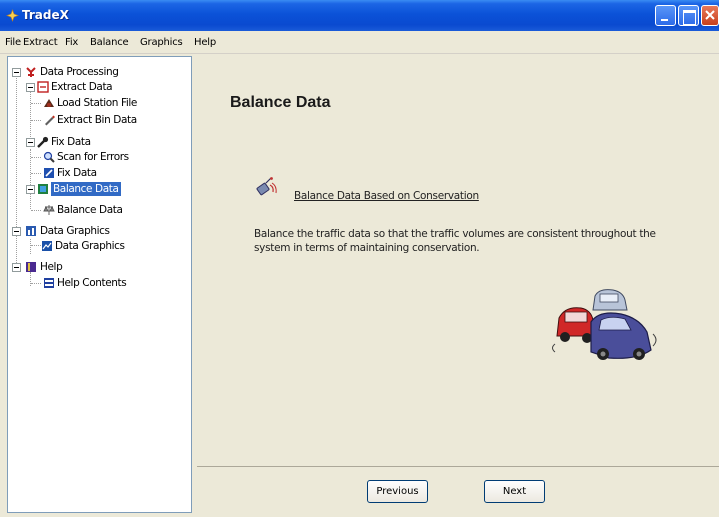 The height and width of the screenshot is (517, 719). I want to click on wrench-icon, so click(43, 142).